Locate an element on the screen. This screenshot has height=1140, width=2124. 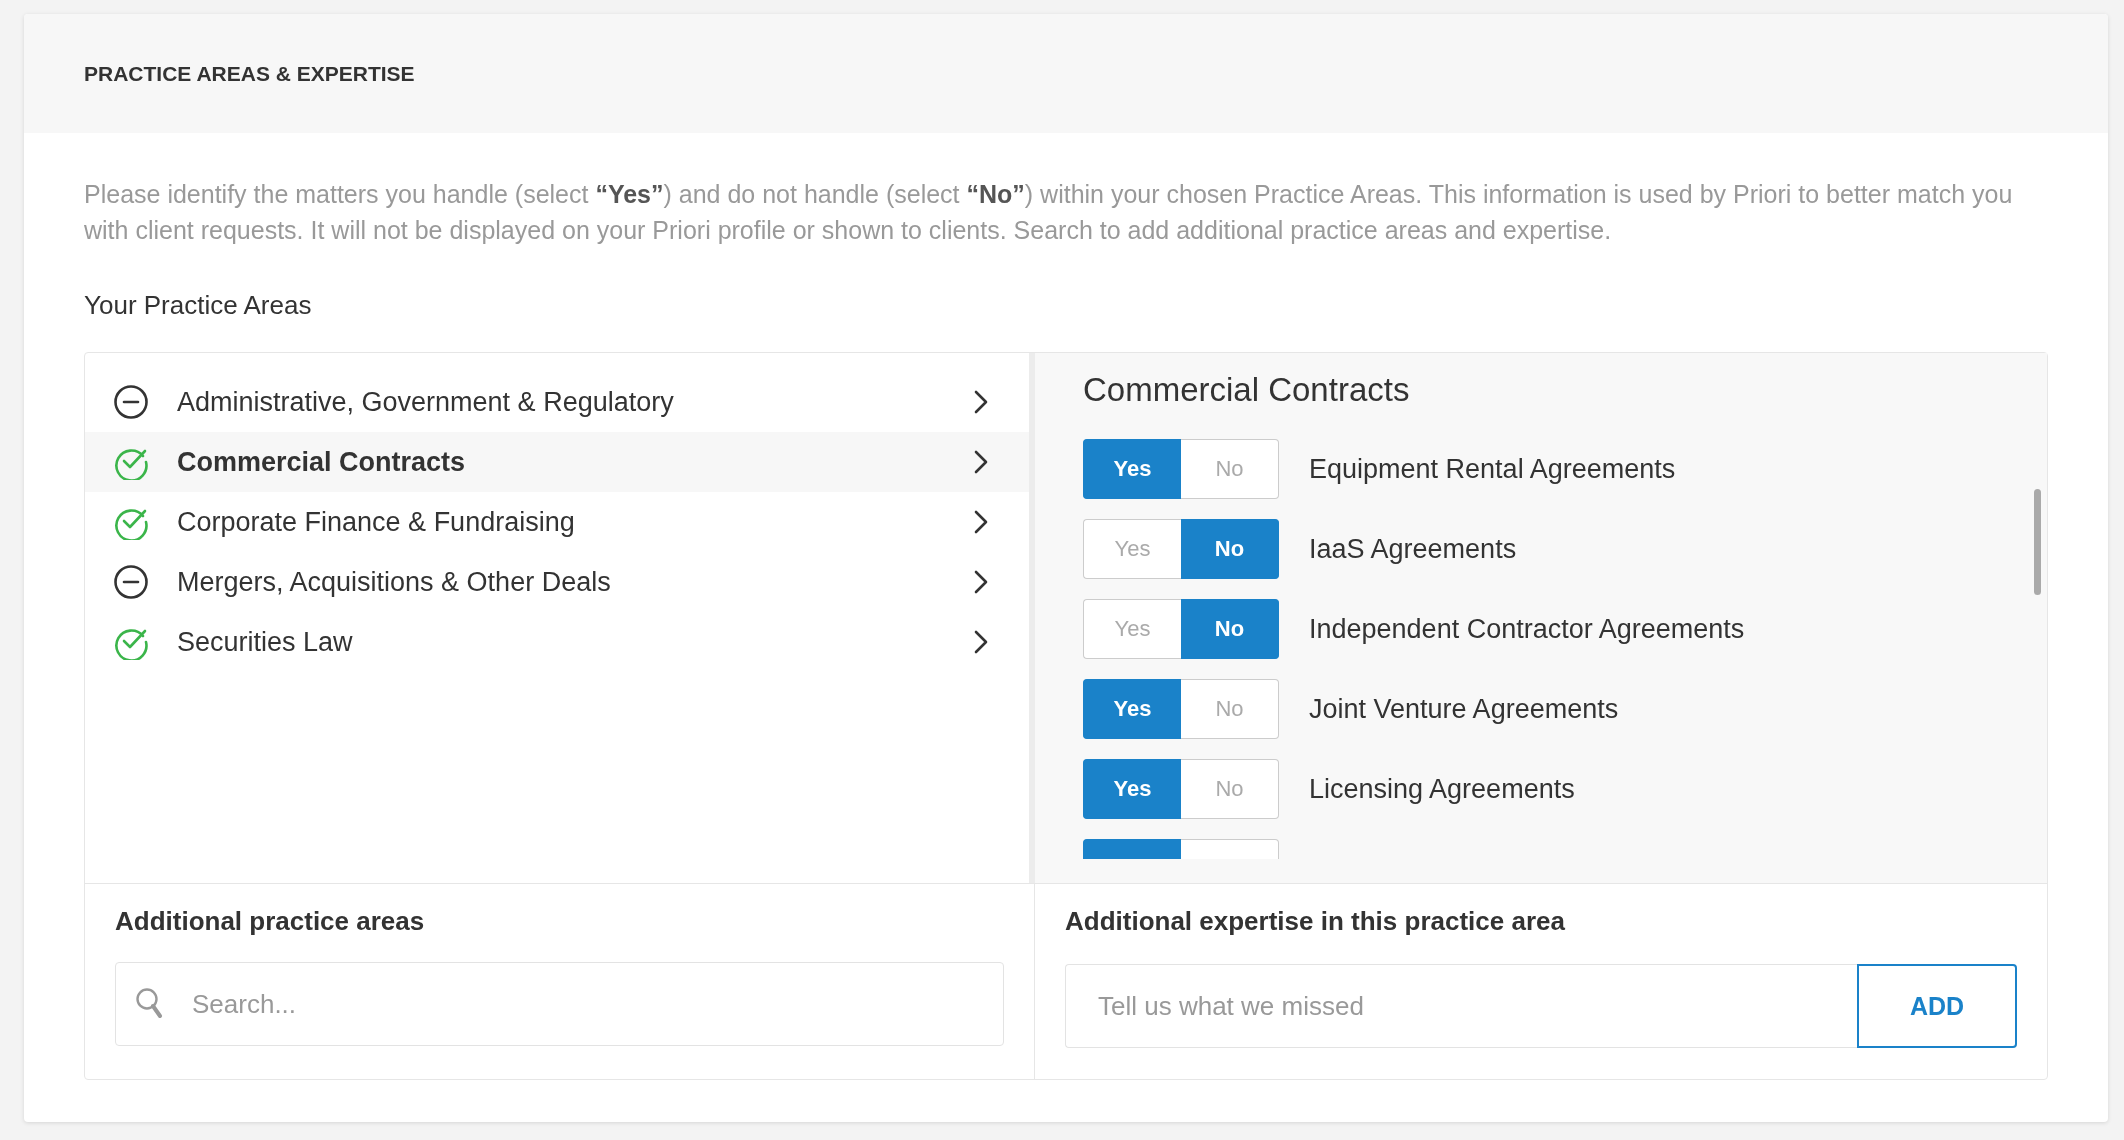
expertise-label: Joint Venture Agreements is located at coordinates (1464, 709).